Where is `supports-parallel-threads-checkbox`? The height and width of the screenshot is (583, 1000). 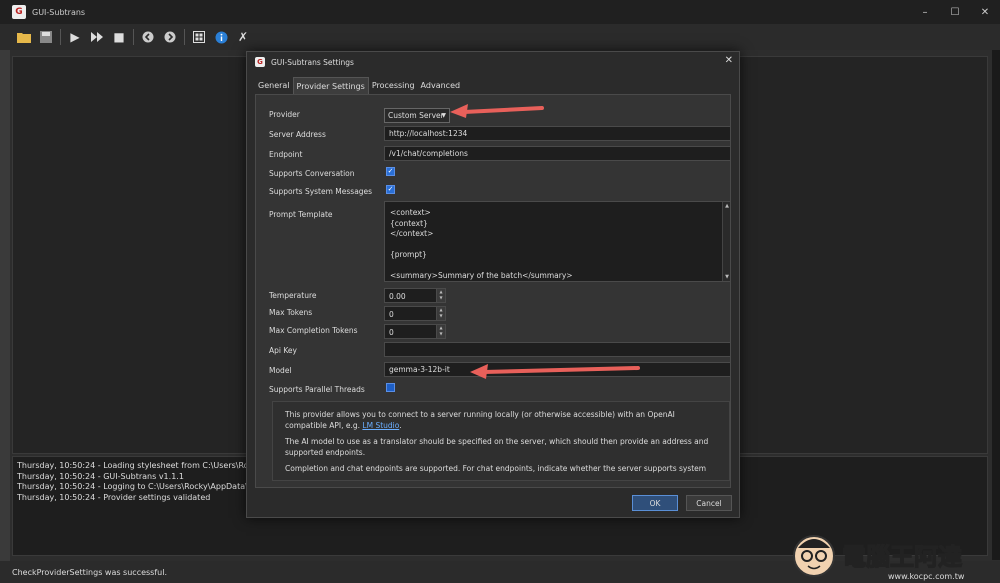
supports-parallel-threads-checkbox is located at coordinates (390, 387).